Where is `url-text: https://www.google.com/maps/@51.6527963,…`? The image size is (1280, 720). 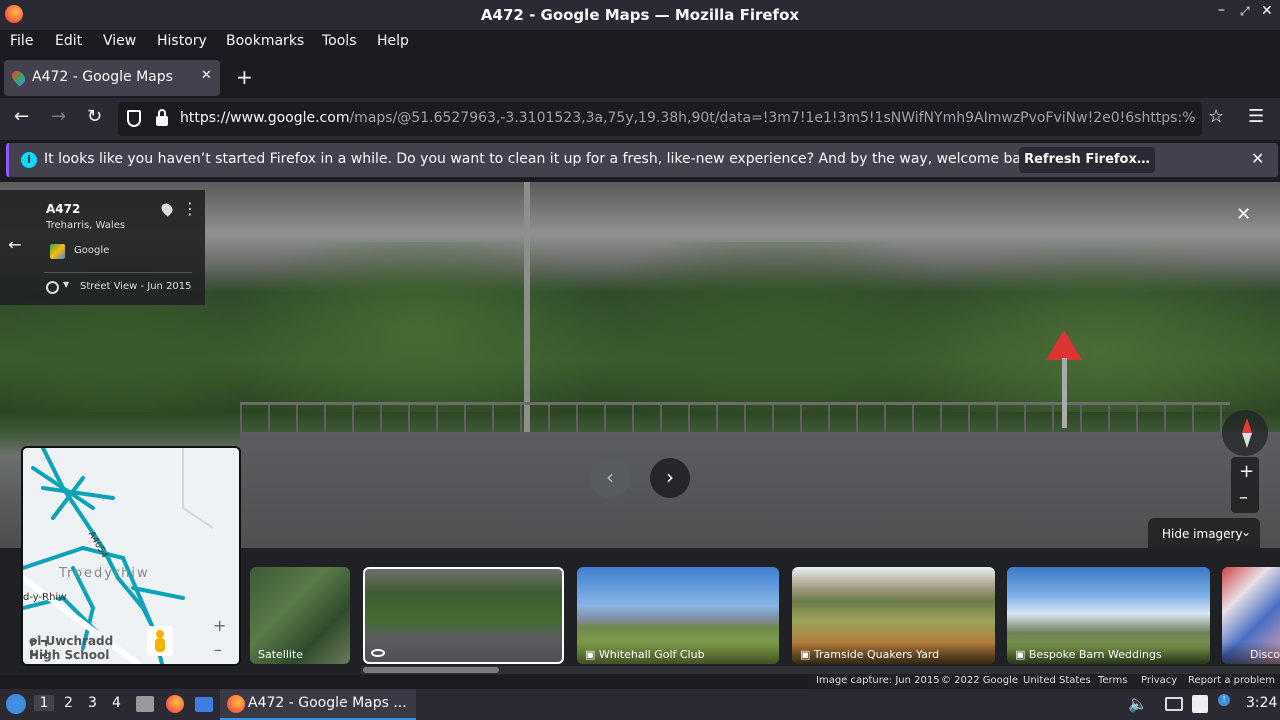 url-text: https://www.google.com/maps/@51.6527963,… is located at coordinates (688, 118).